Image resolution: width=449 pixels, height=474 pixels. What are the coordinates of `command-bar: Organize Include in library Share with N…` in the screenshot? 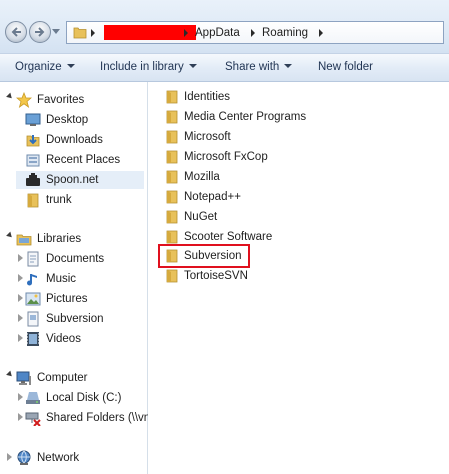 It's located at (224, 68).